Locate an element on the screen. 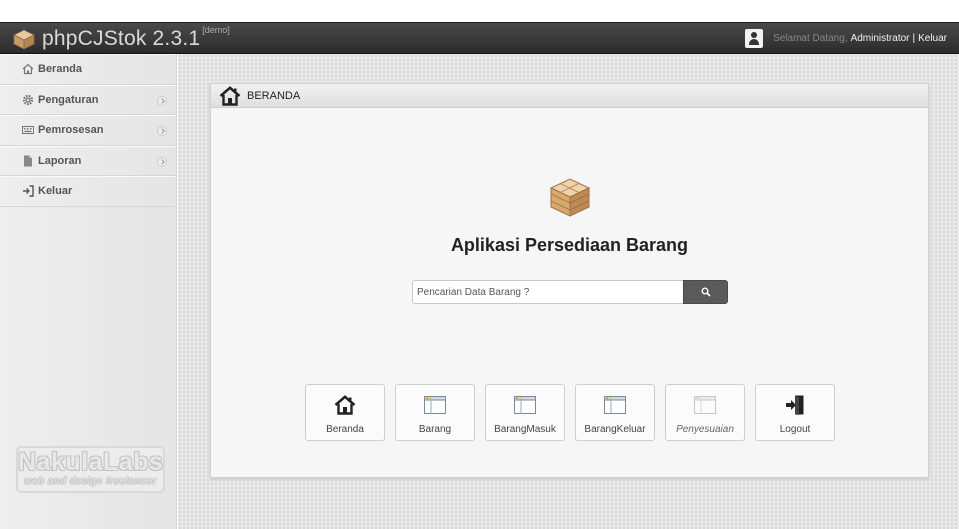 This screenshot has width=959, height=529. brand: phpCJStok 2.3.1 [demo] is located at coordinates (121, 38).